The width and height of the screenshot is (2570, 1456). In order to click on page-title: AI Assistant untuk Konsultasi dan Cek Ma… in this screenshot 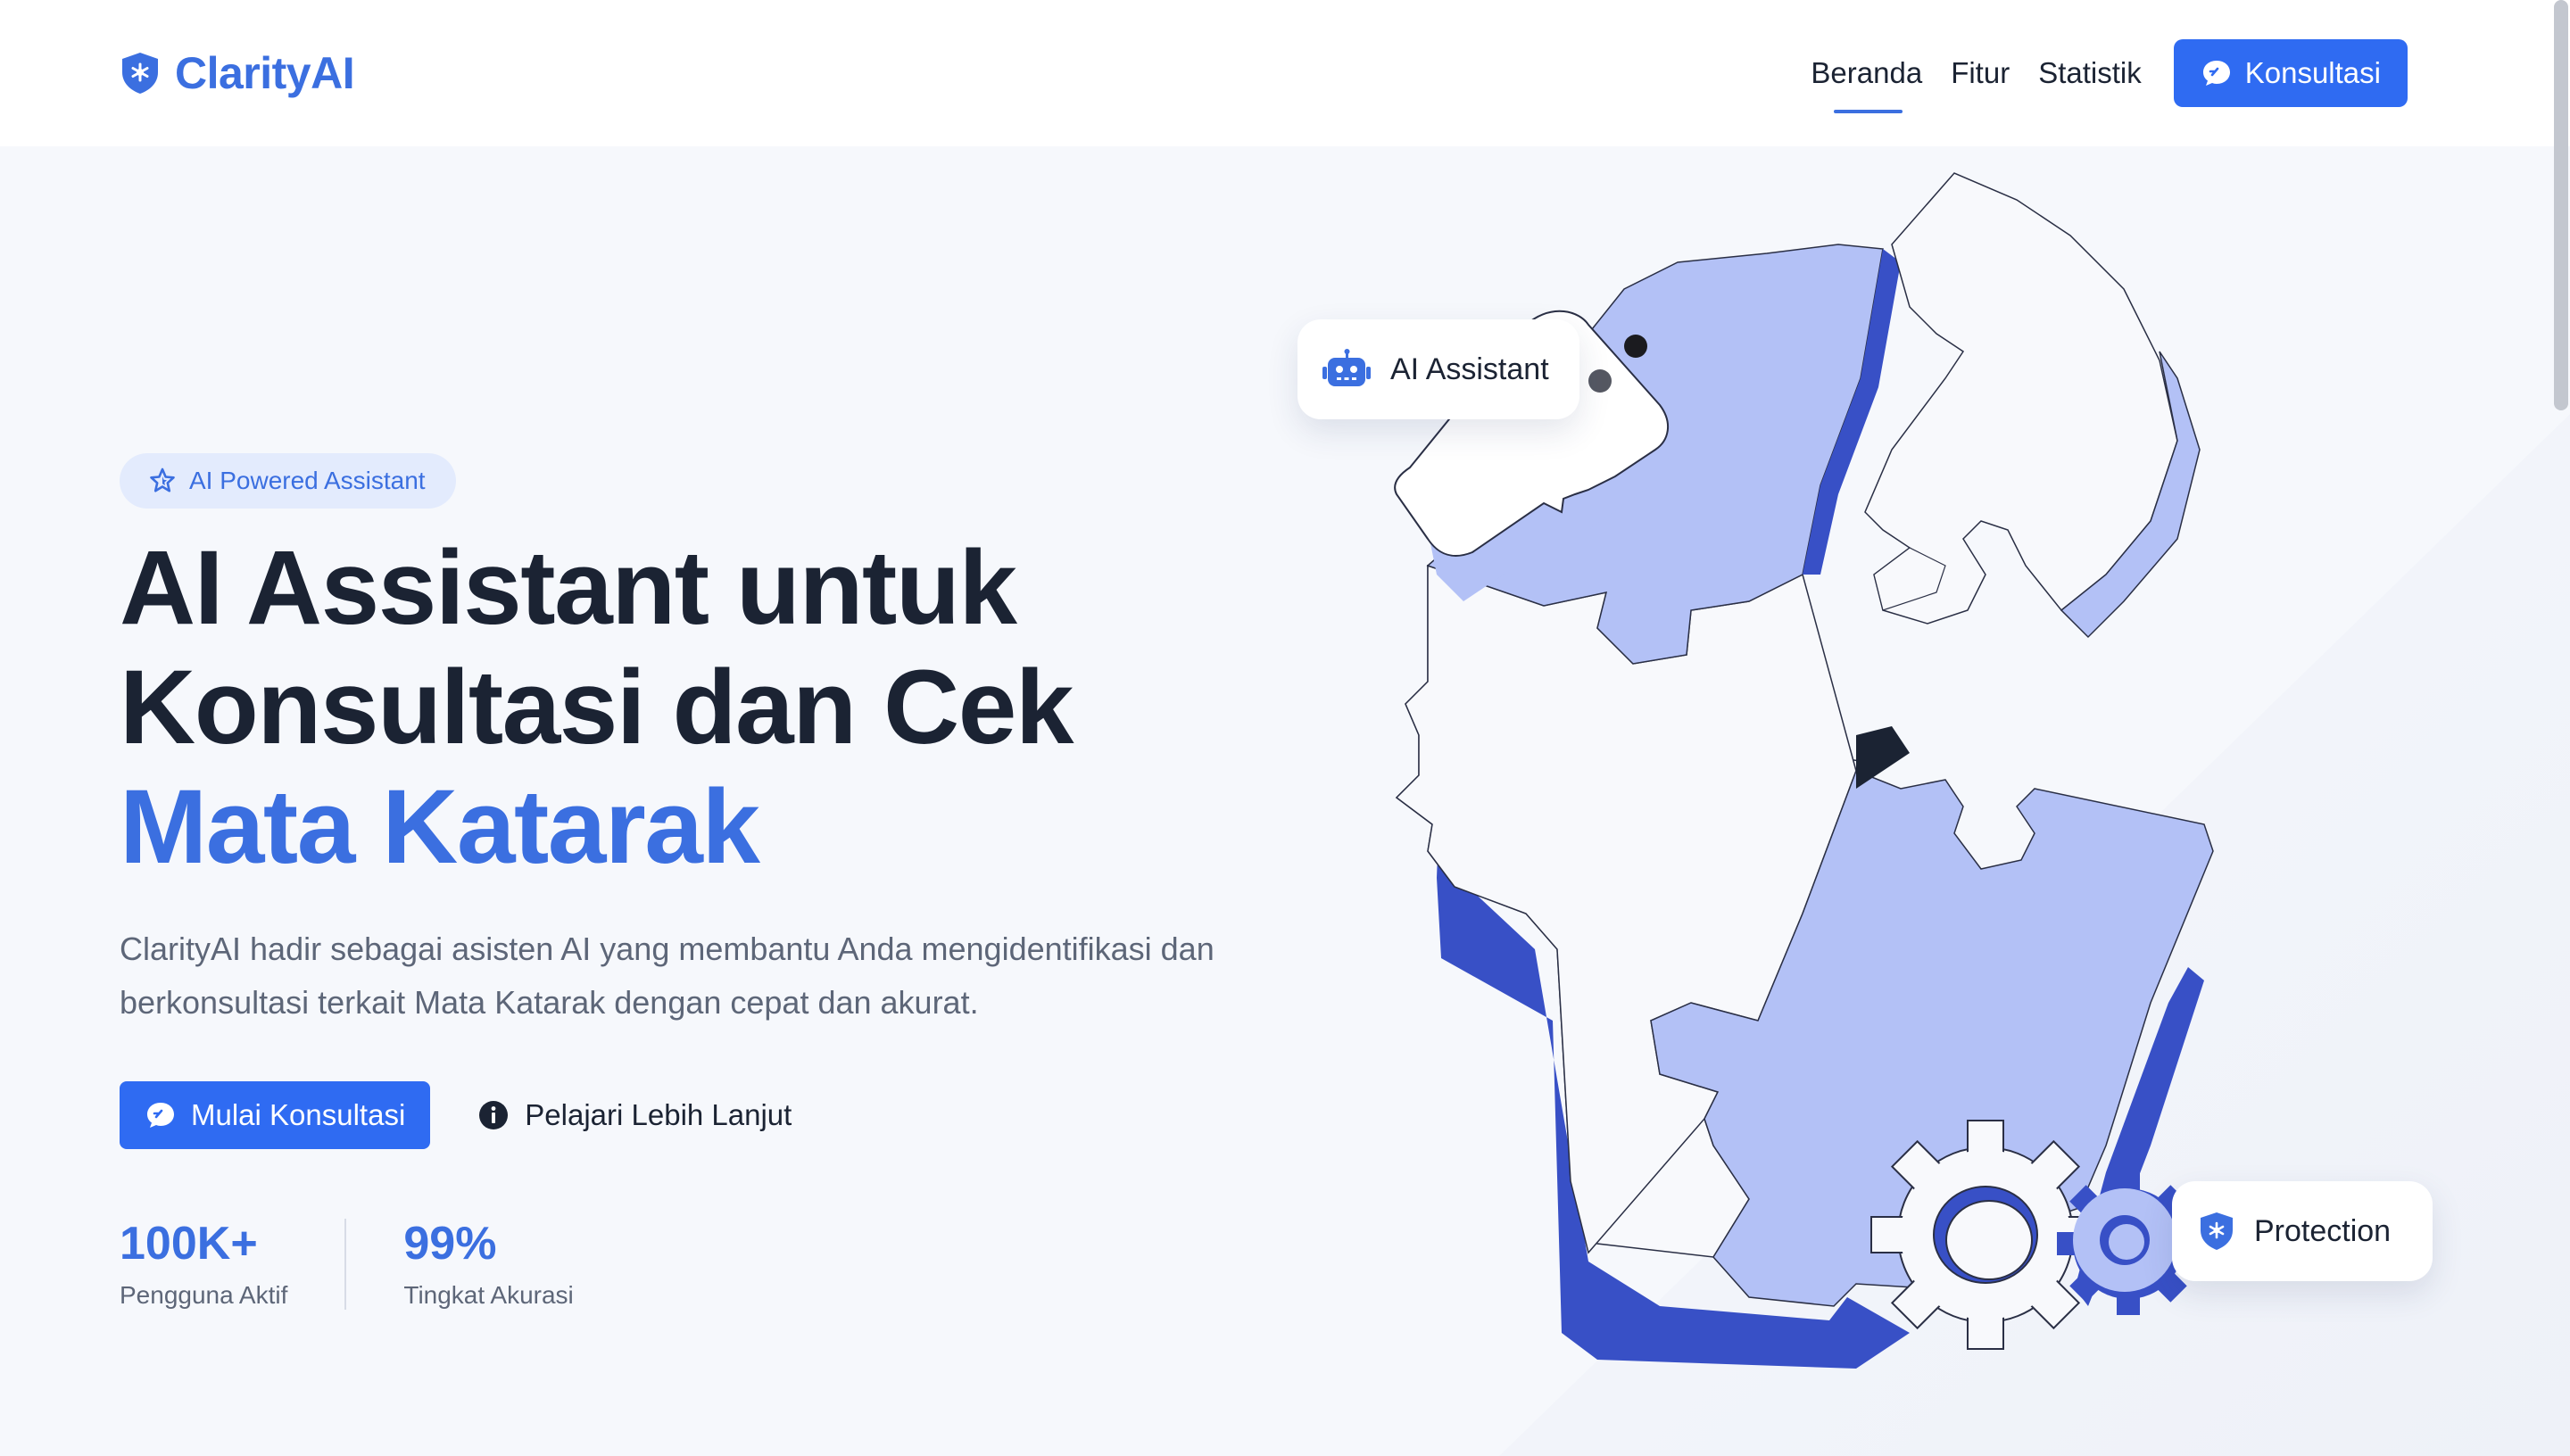, I will do `click(700, 708)`.